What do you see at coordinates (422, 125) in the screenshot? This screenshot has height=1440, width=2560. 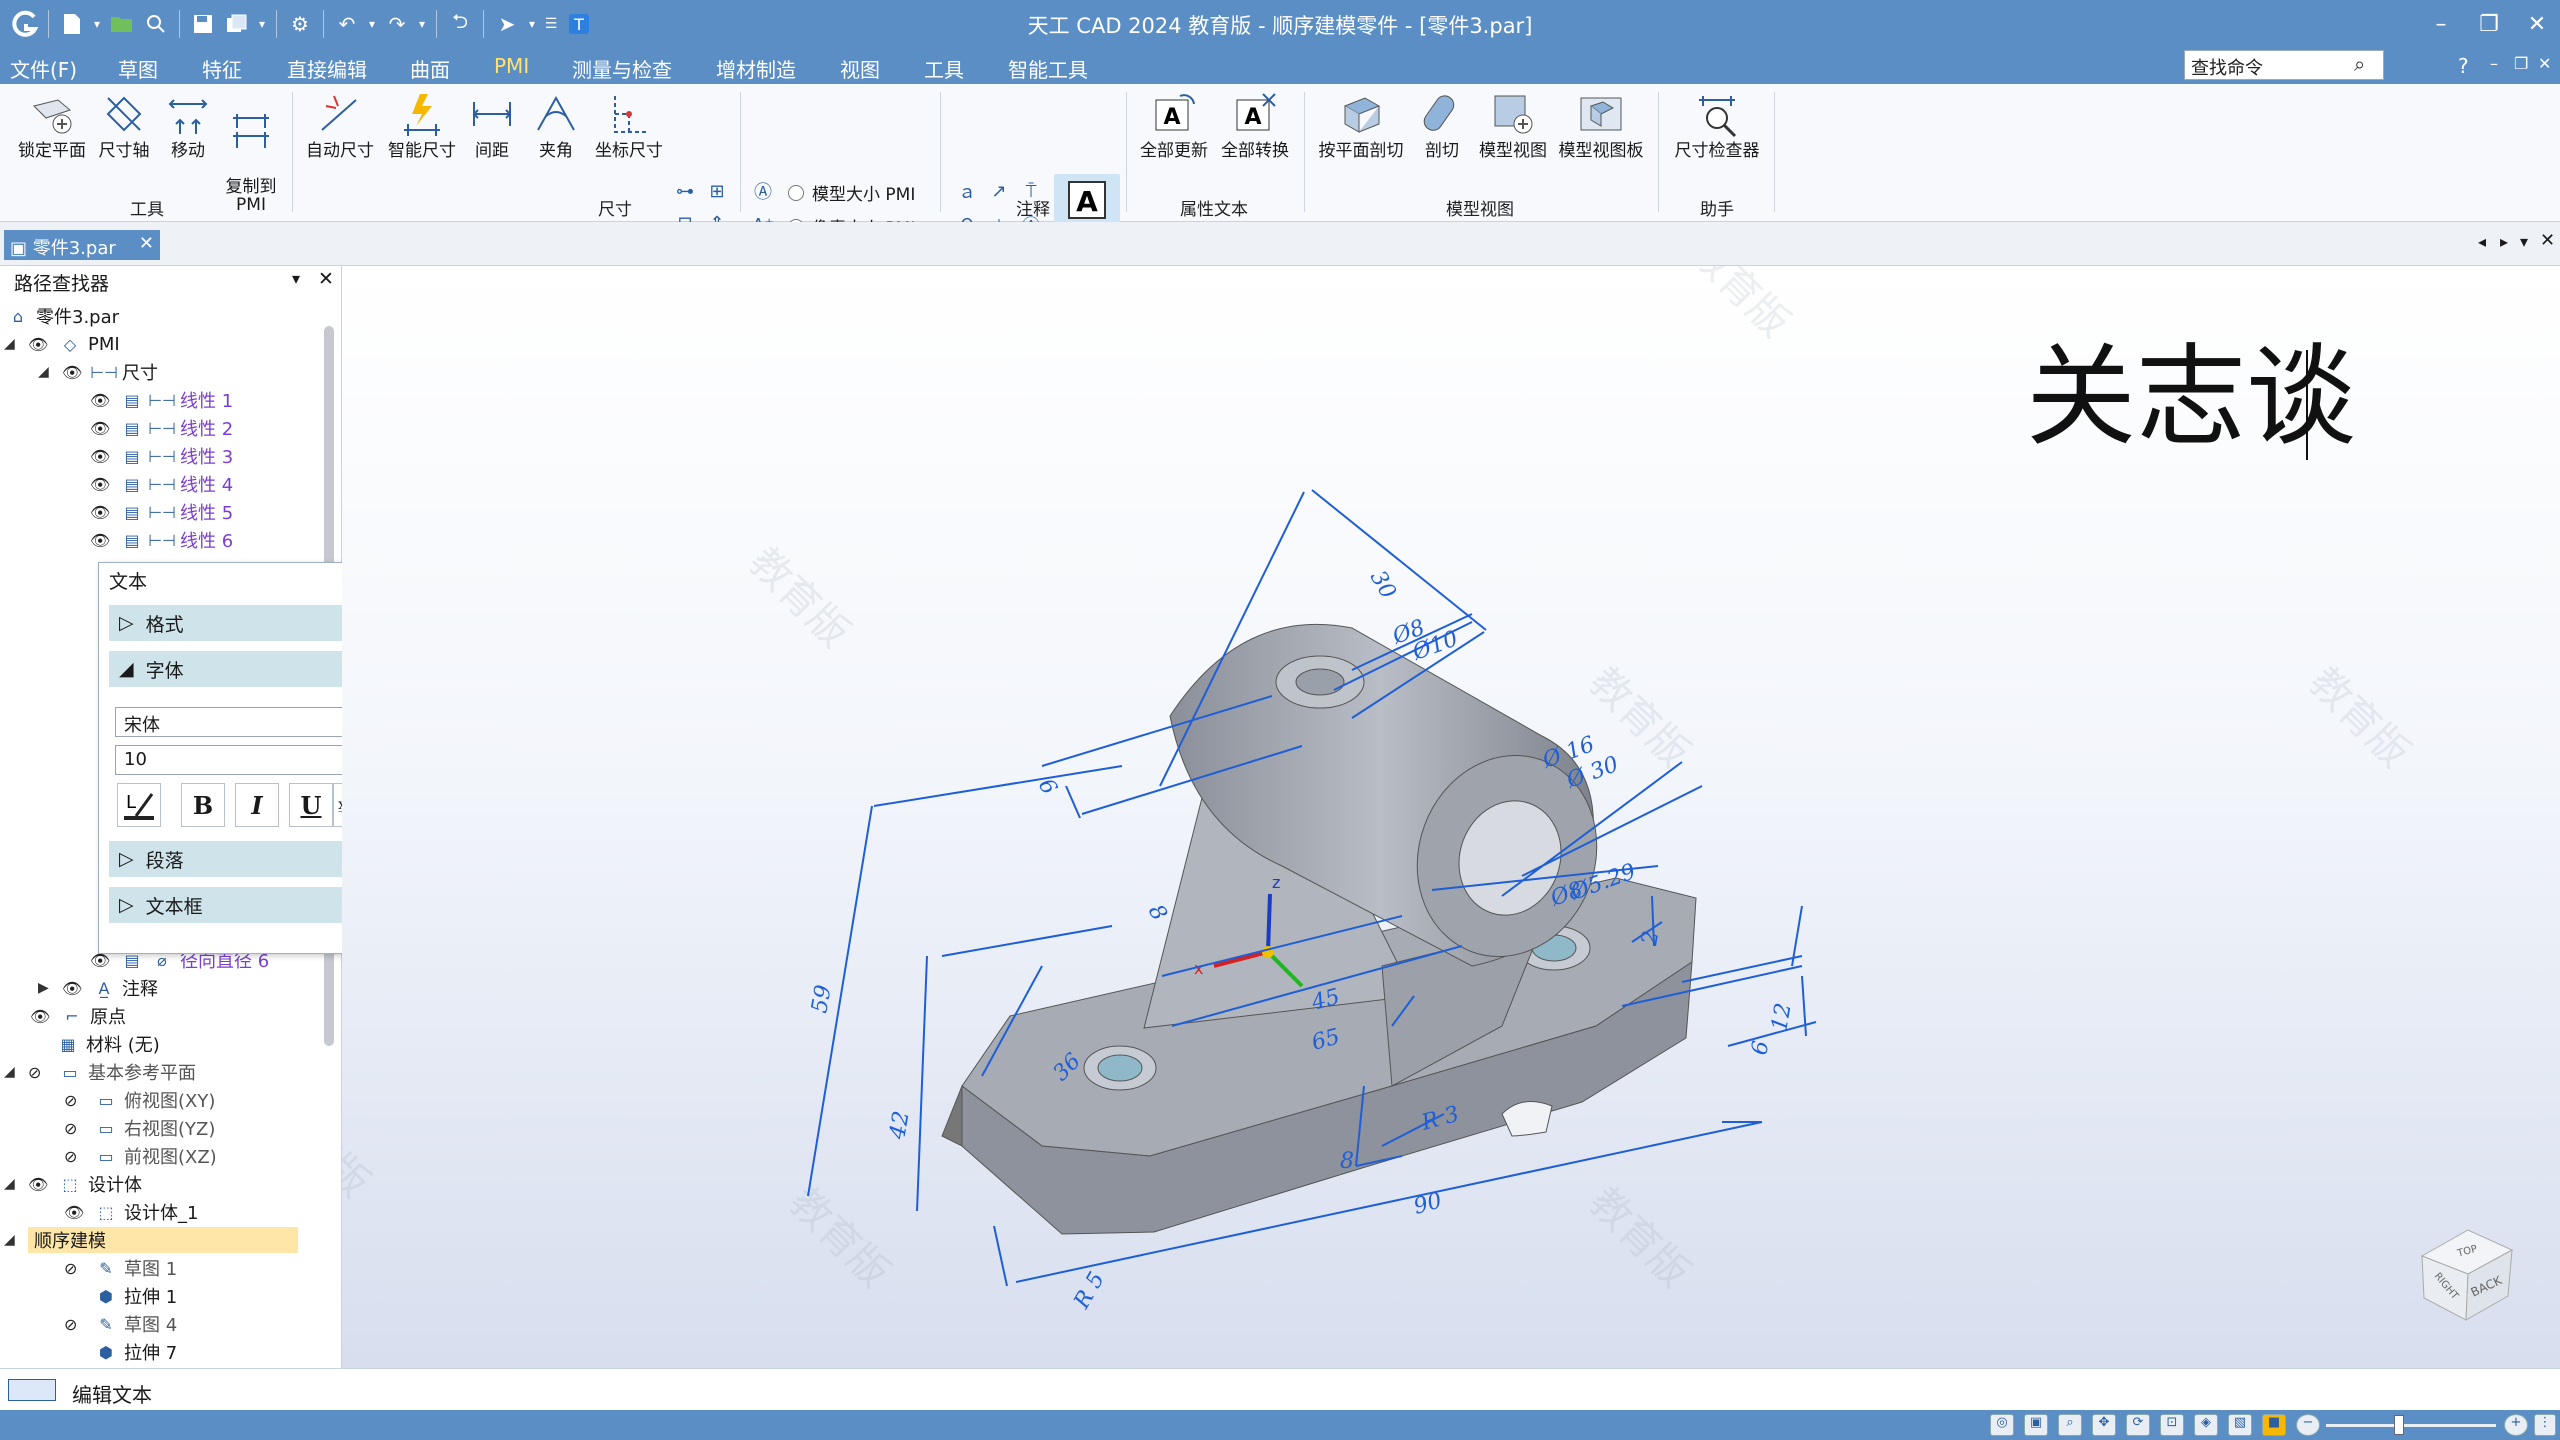 I see `smart-dimension-button: 智能尺寸` at bounding box center [422, 125].